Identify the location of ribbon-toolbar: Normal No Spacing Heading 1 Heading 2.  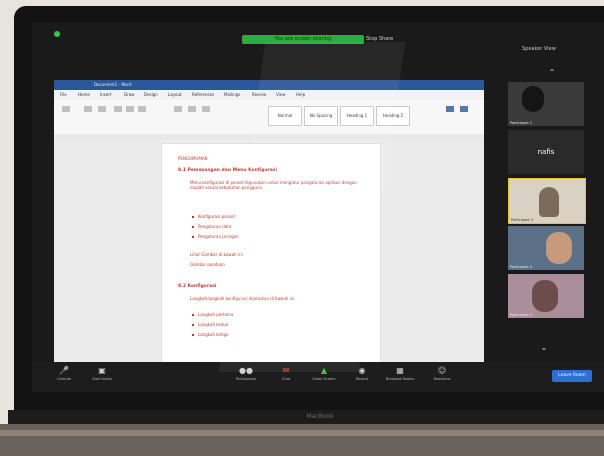
(269, 117).